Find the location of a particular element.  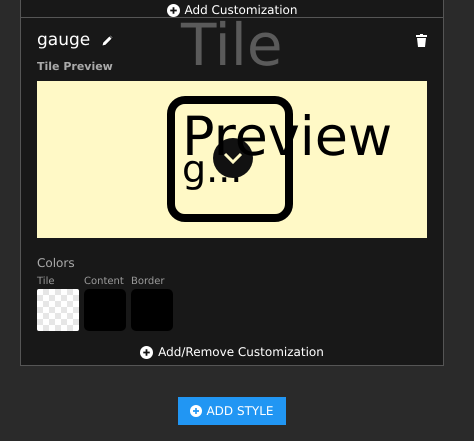

delete-button is located at coordinates (421, 40).